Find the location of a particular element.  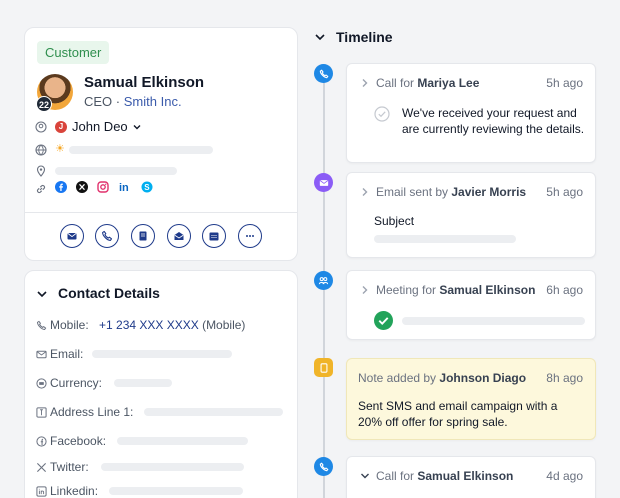

currency-label: Currency: is located at coordinates (76, 383).